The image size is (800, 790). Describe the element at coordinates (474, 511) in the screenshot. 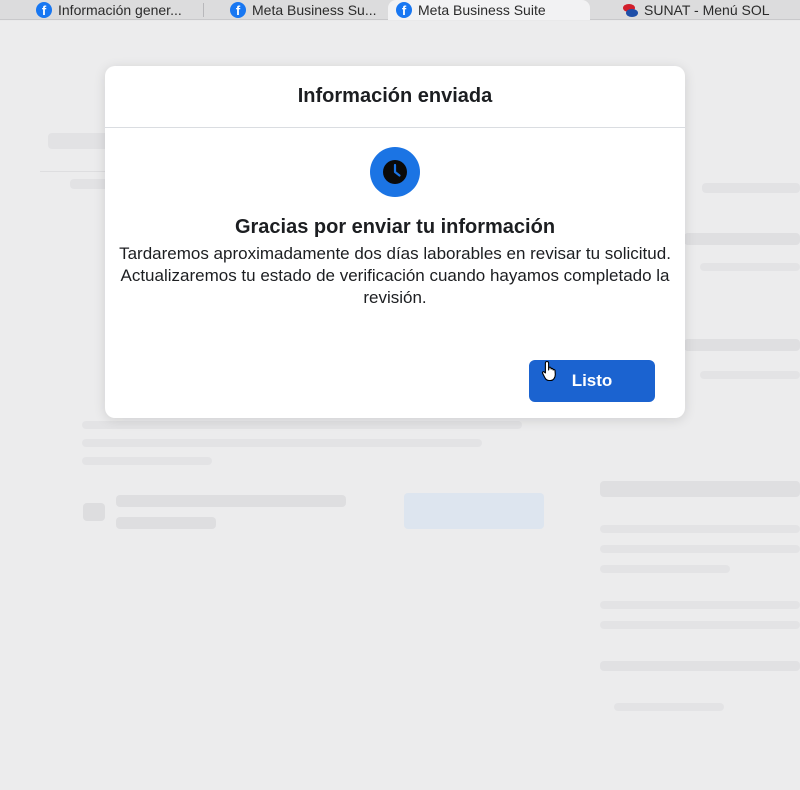

I see `background-button-placeholder` at that location.